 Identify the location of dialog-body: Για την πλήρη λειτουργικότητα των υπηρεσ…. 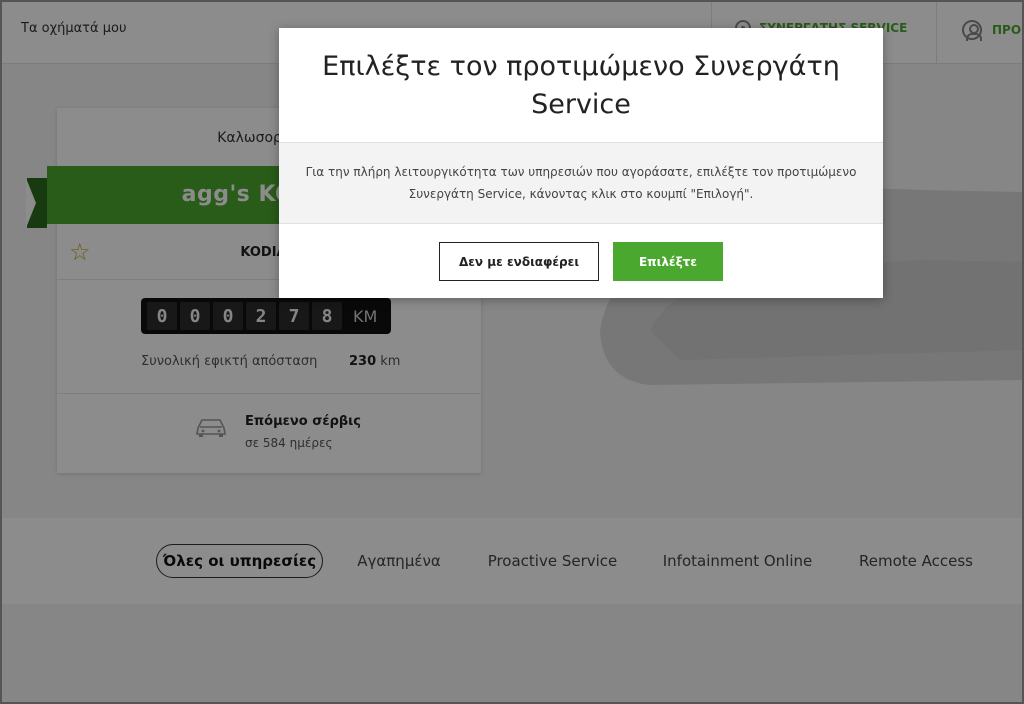
(581, 183).